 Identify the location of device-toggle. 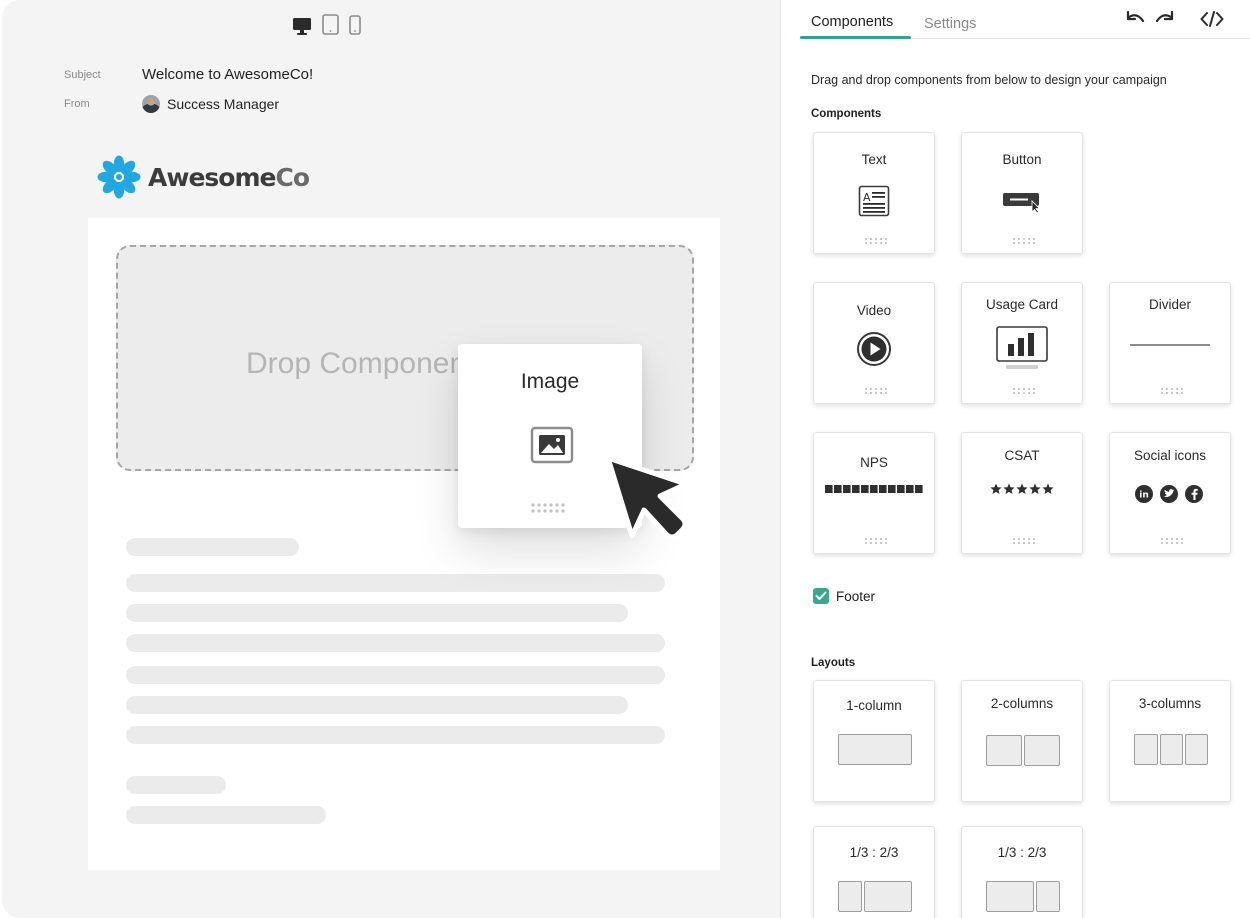
(326, 24).